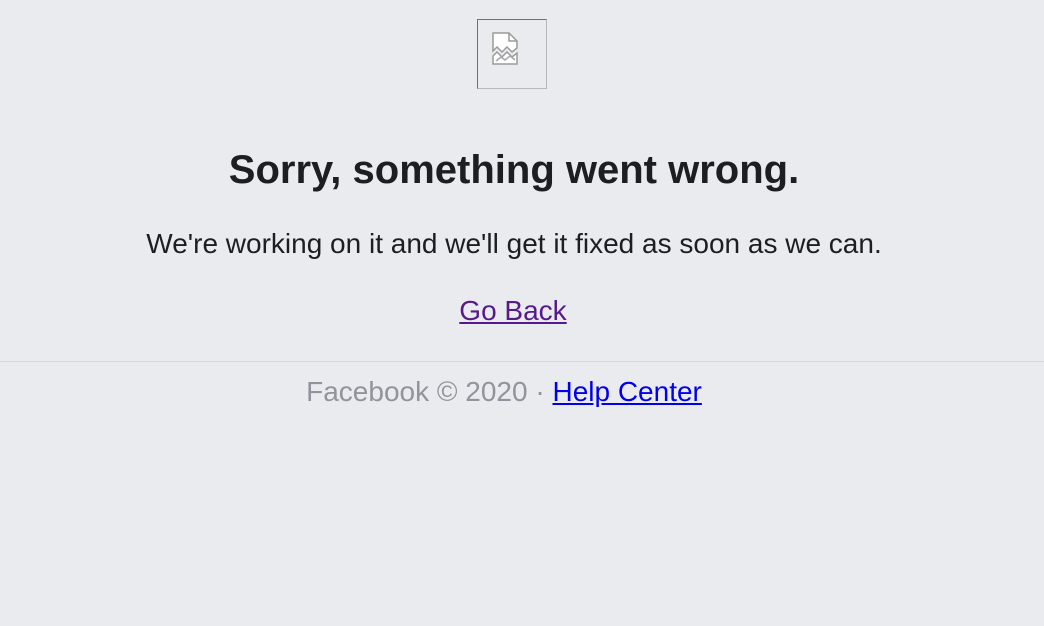 The image size is (1044, 626). Describe the element at coordinates (522, 361) in the screenshot. I see `footer-divider` at that location.